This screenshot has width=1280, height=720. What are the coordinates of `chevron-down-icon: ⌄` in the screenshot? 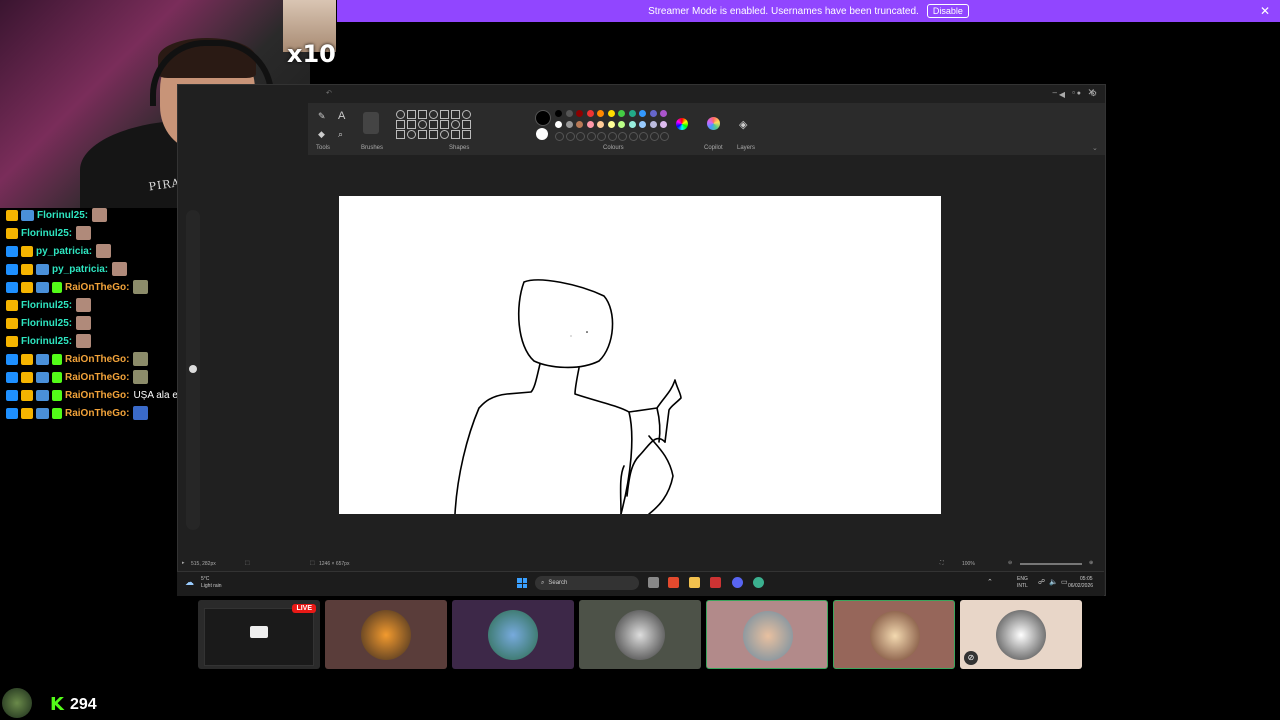 It's located at (1095, 148).